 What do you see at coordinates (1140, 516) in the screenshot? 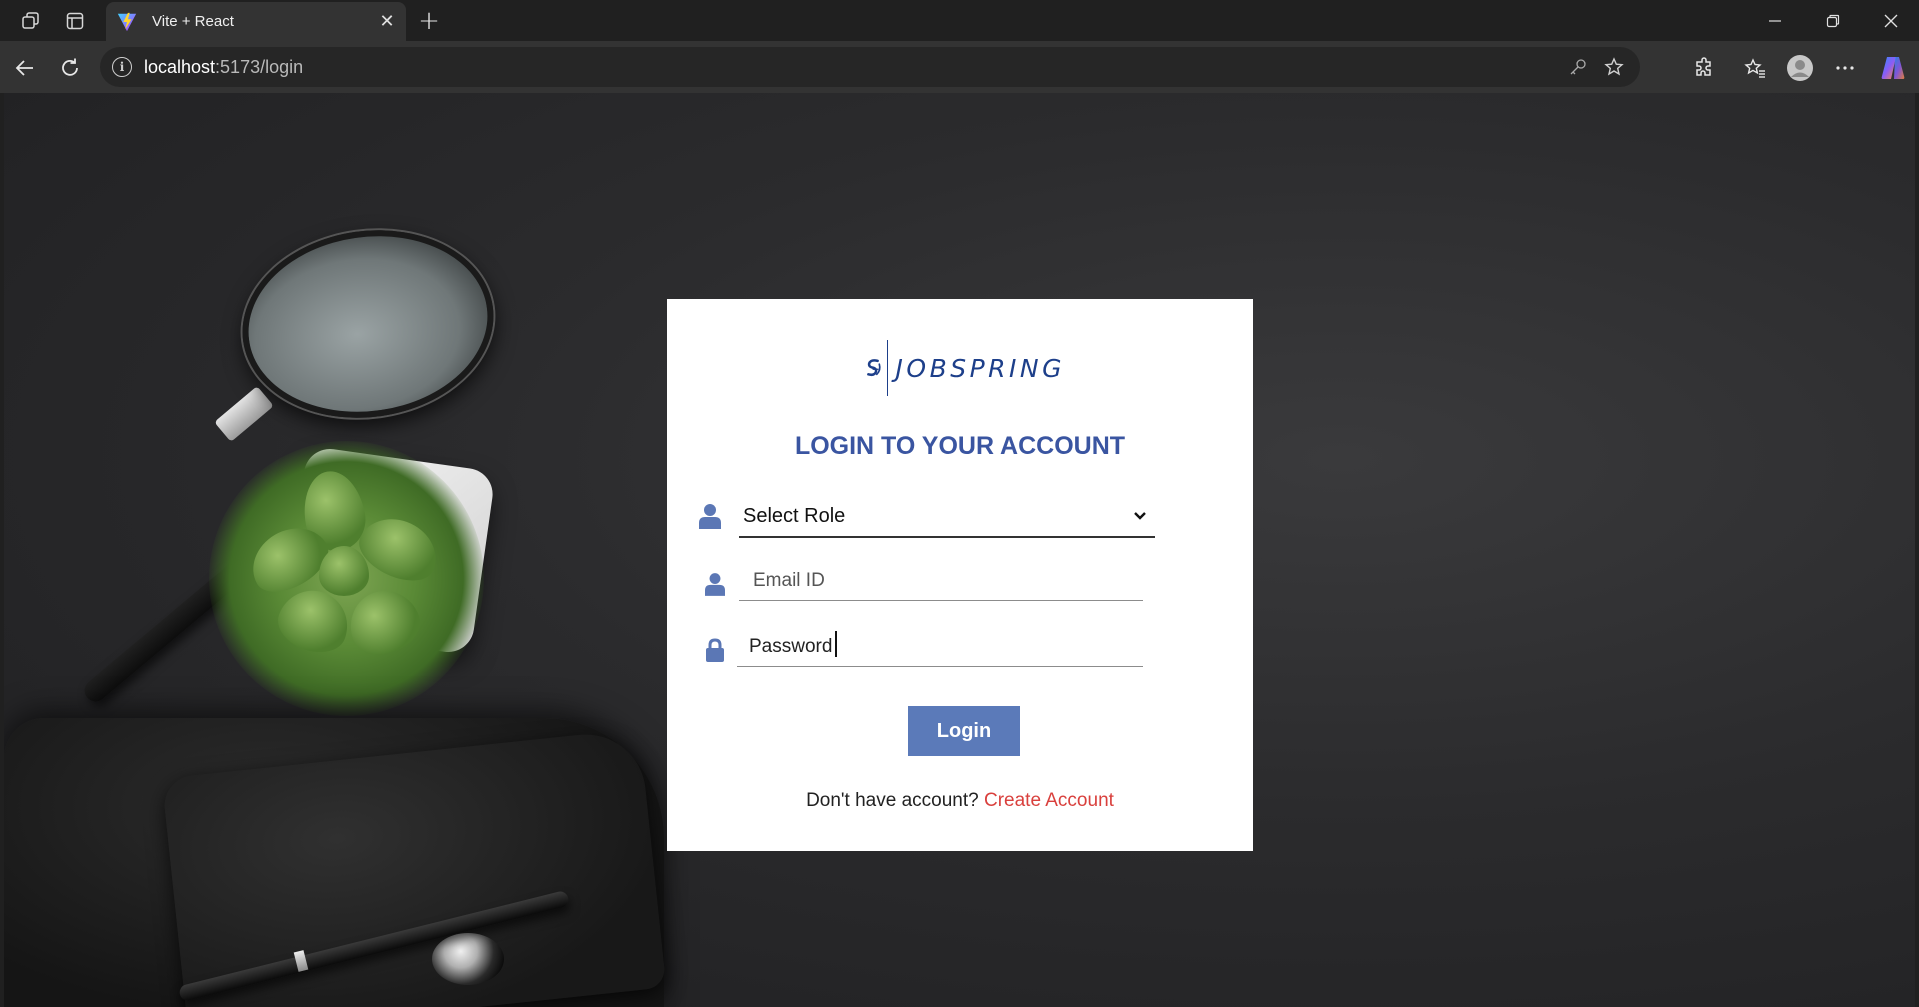
I see `chevron-down-icon` at bounding box center [1140, 516].